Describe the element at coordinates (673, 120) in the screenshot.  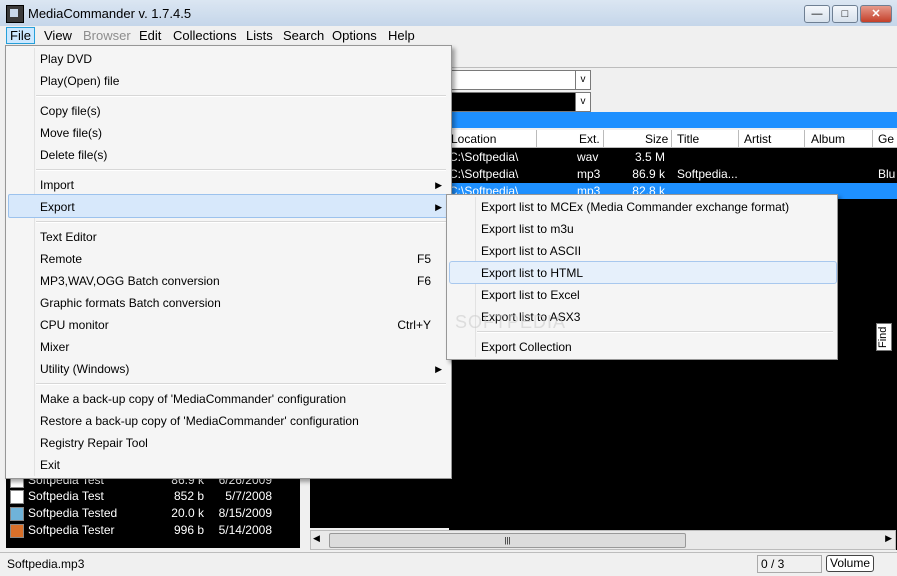
I see `selection-bar` at that location.